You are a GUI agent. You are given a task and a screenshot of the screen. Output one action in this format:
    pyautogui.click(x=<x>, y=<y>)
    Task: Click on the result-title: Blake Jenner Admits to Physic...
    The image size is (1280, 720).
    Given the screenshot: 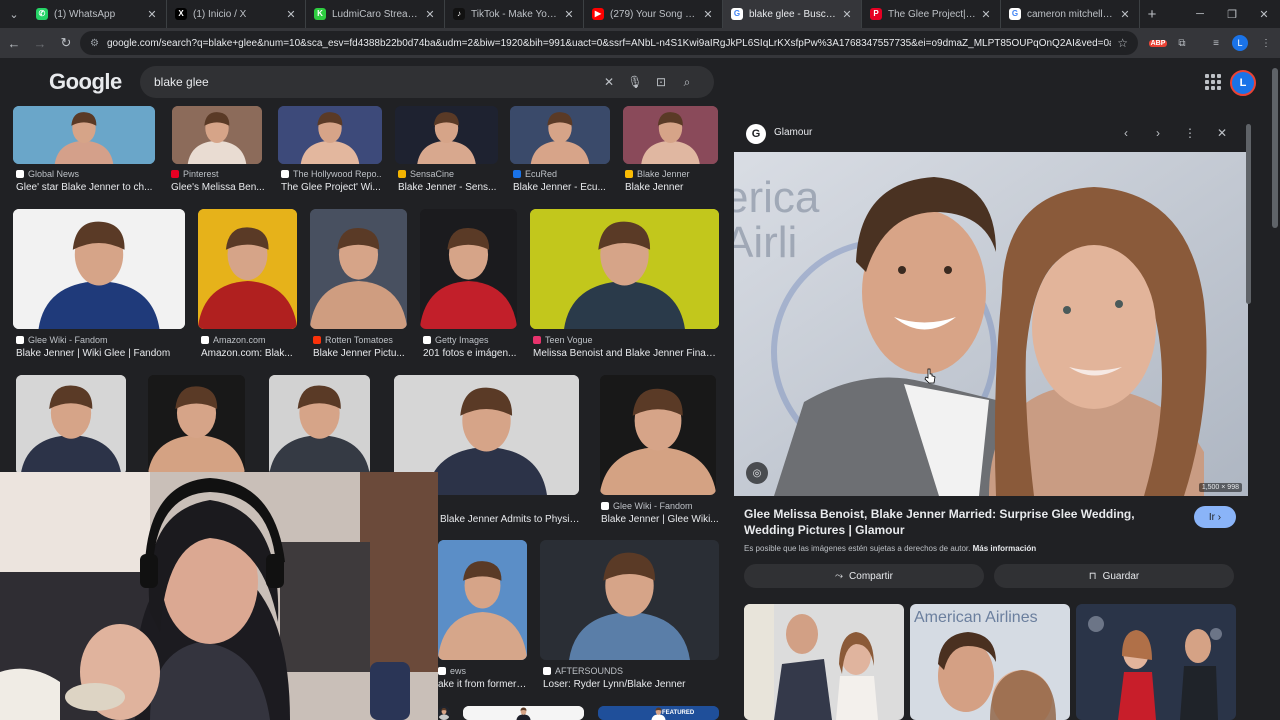 What is the action you would take?
    pyautogui.click(x=510, y=519)
    